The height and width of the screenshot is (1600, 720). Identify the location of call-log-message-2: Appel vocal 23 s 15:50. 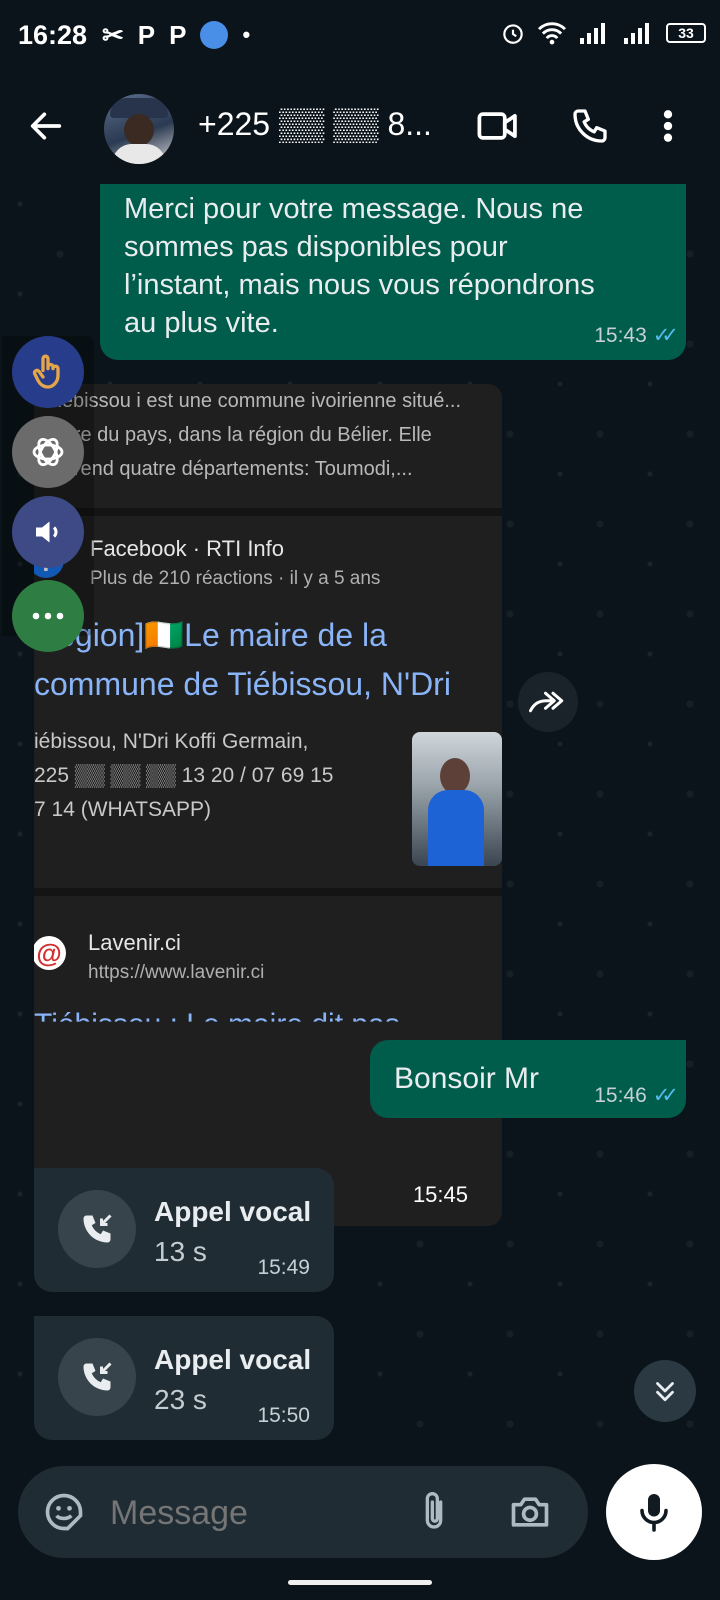
(184, 1378).